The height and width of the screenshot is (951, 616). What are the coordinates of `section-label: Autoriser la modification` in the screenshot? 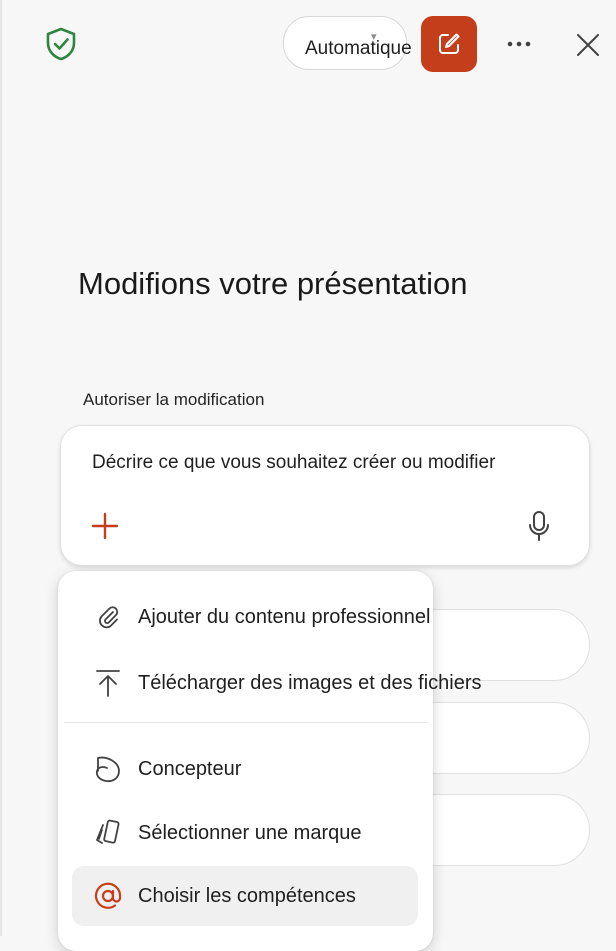 It's located at (174, 399).